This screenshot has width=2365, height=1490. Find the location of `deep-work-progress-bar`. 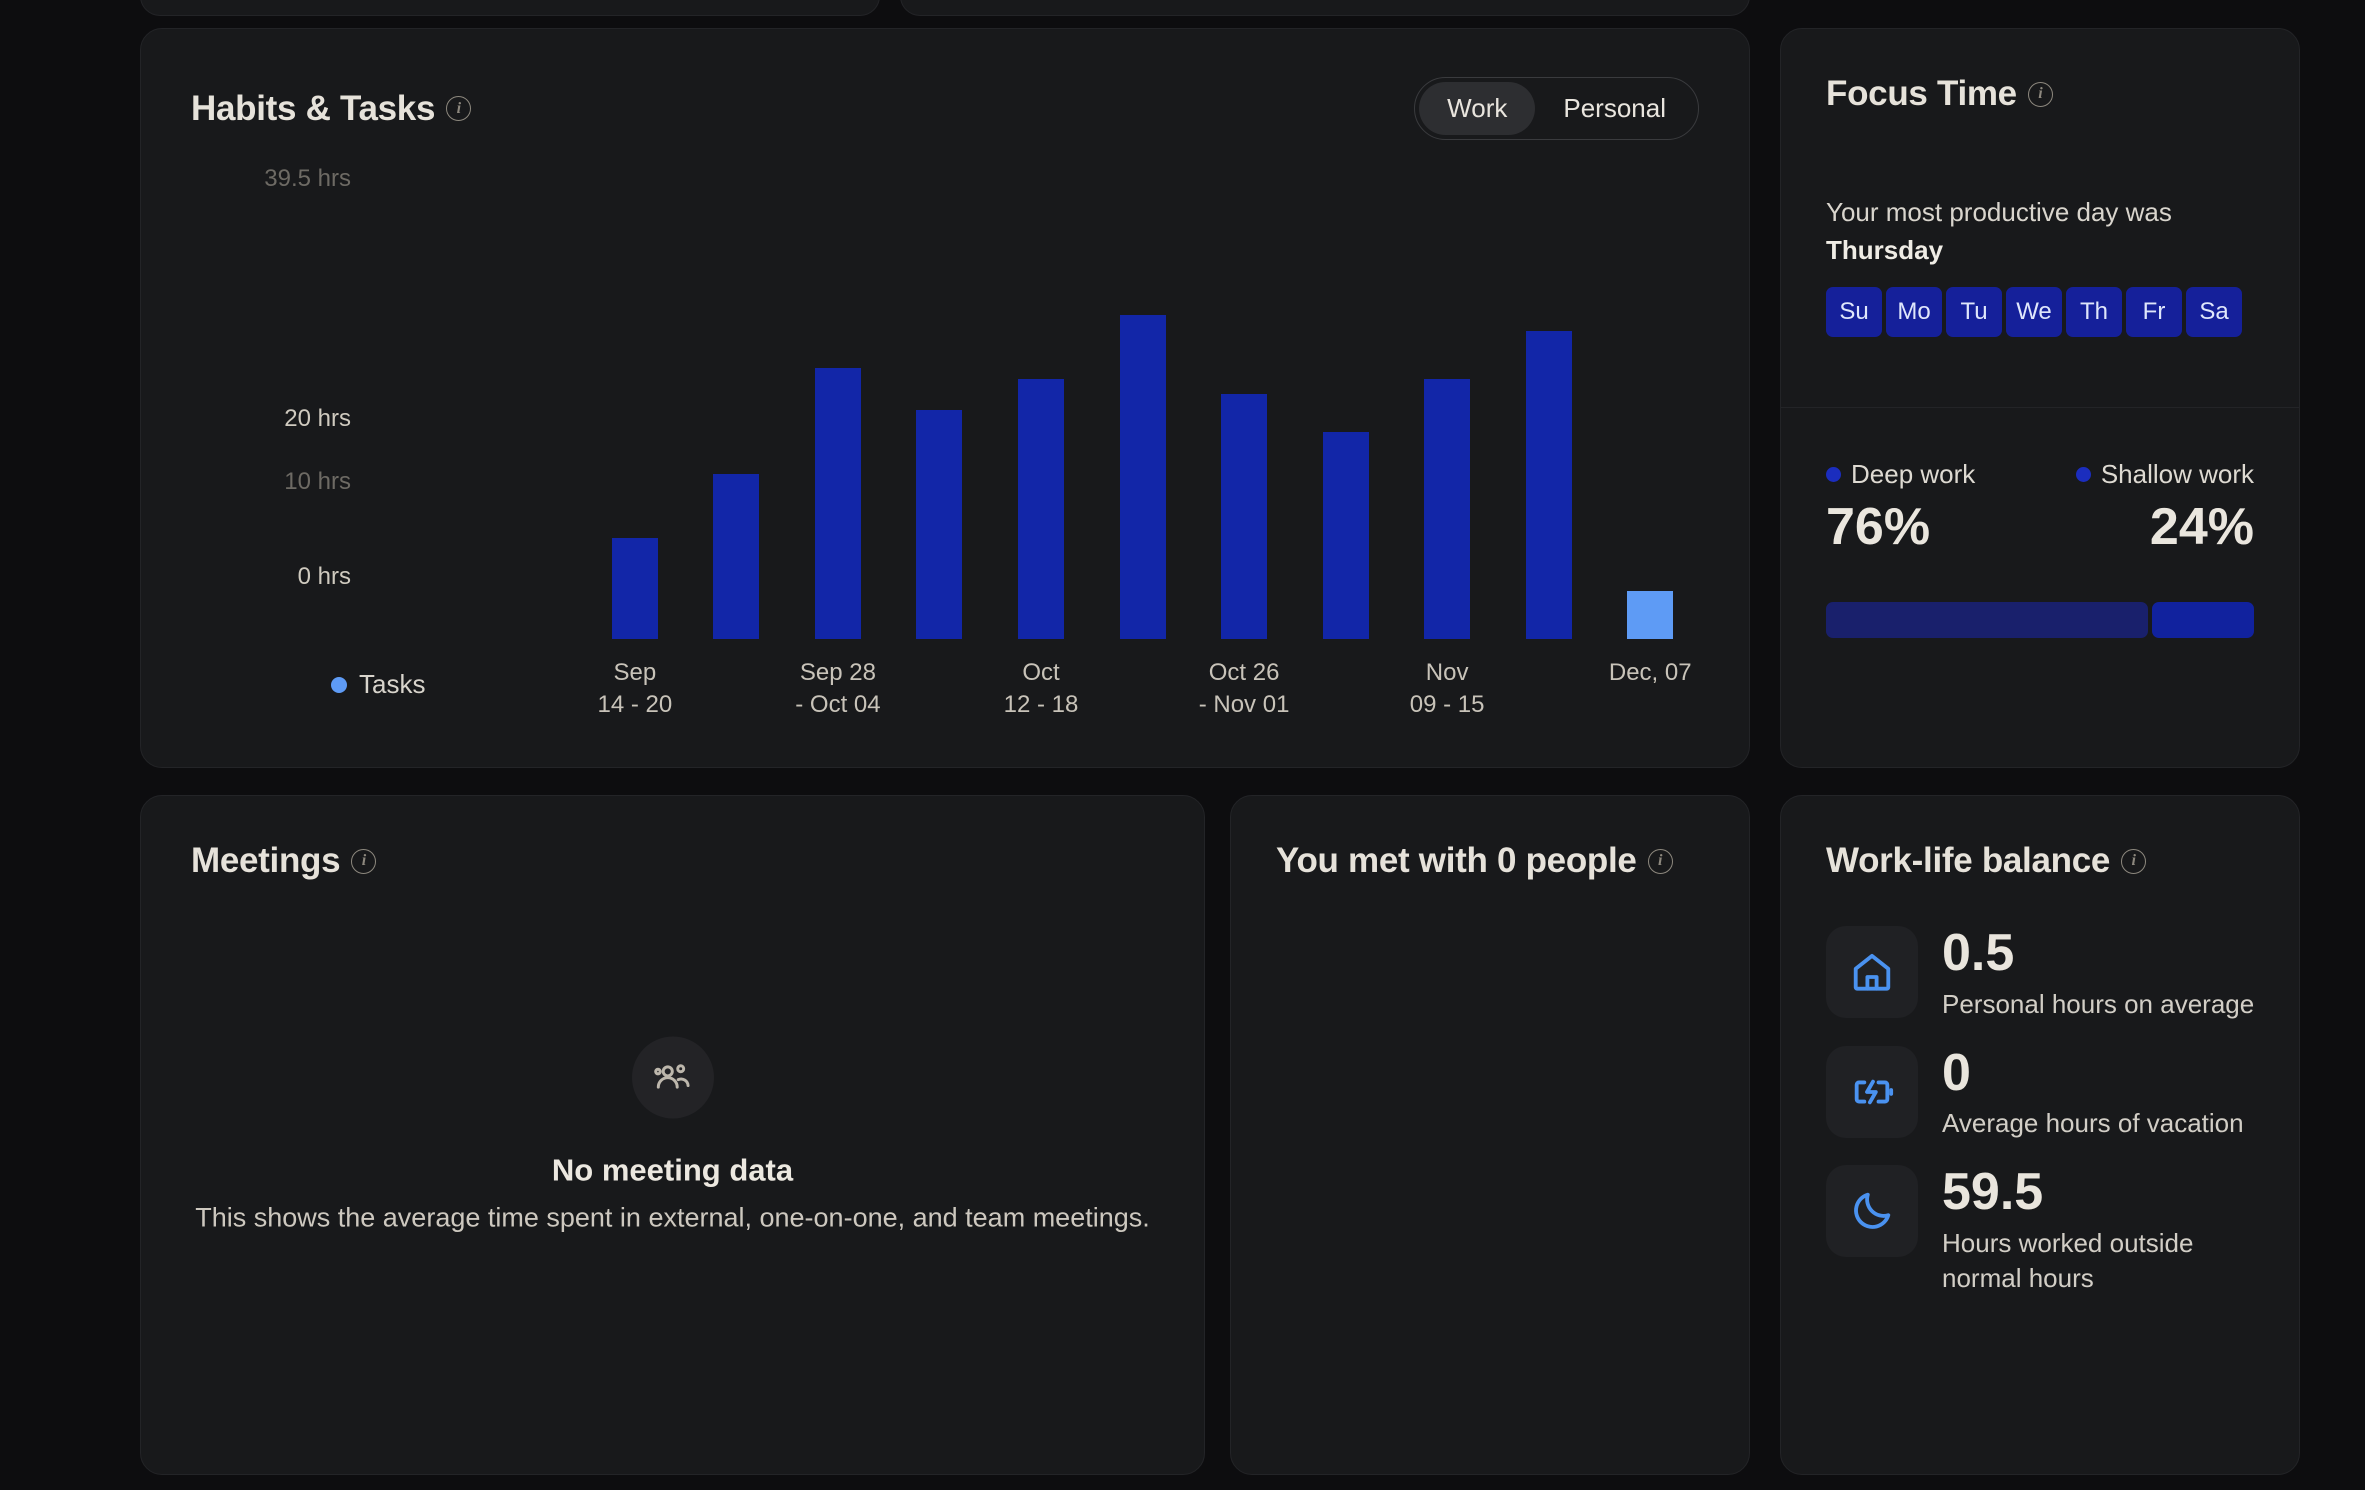

deep-work-progress-bar is located at coordinates (1987, 620).